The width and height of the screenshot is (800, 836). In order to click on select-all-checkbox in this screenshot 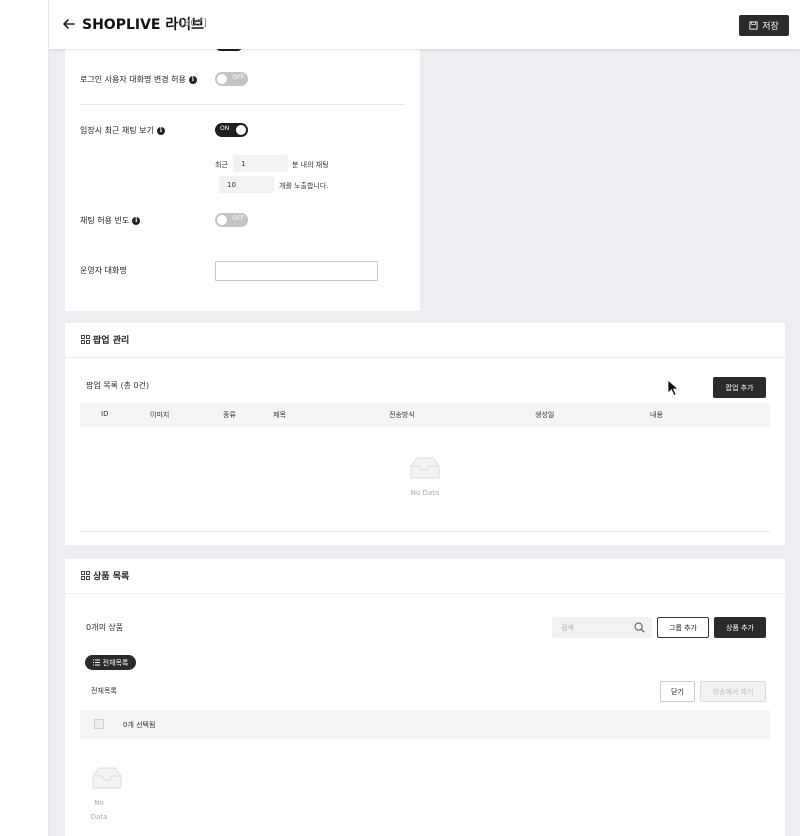, I will do `click(99, 724)`.